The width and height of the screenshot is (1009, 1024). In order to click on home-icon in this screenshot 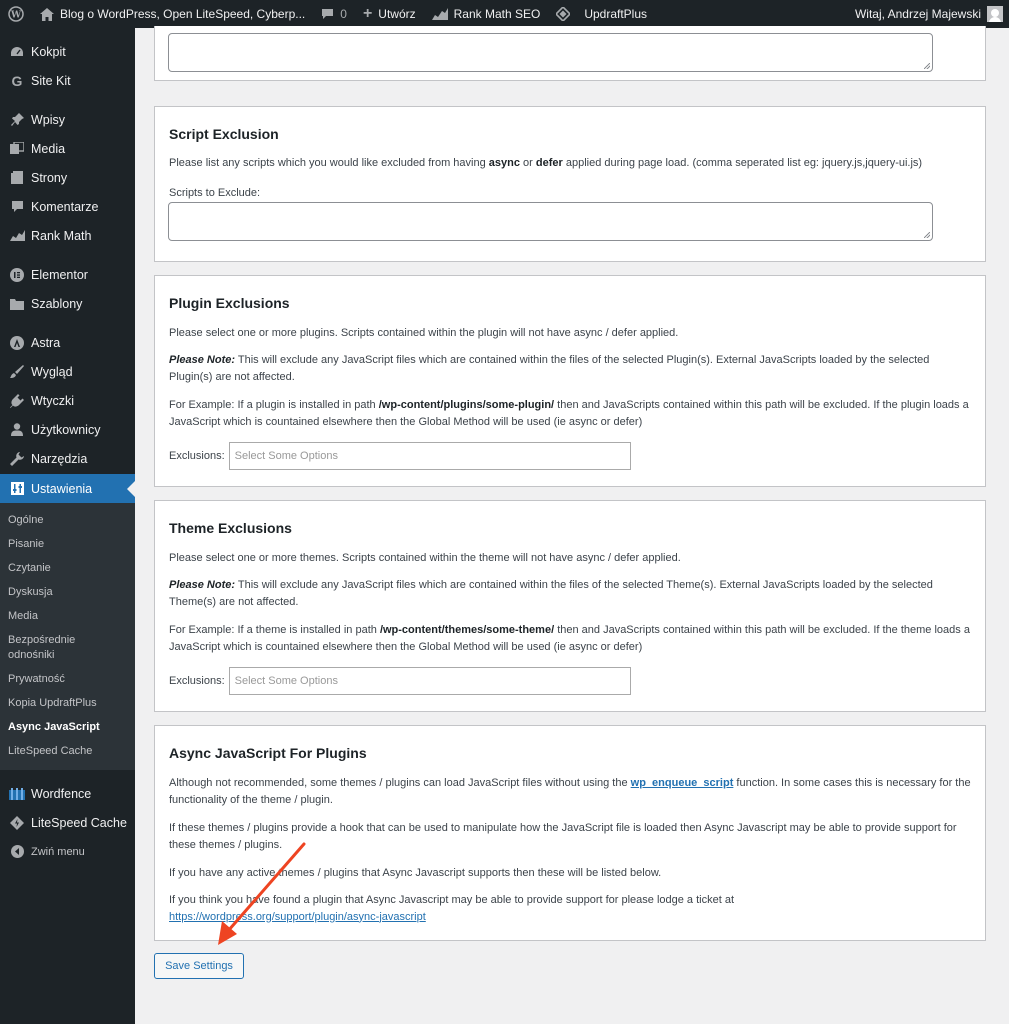, I will do `click(47, 14)`.